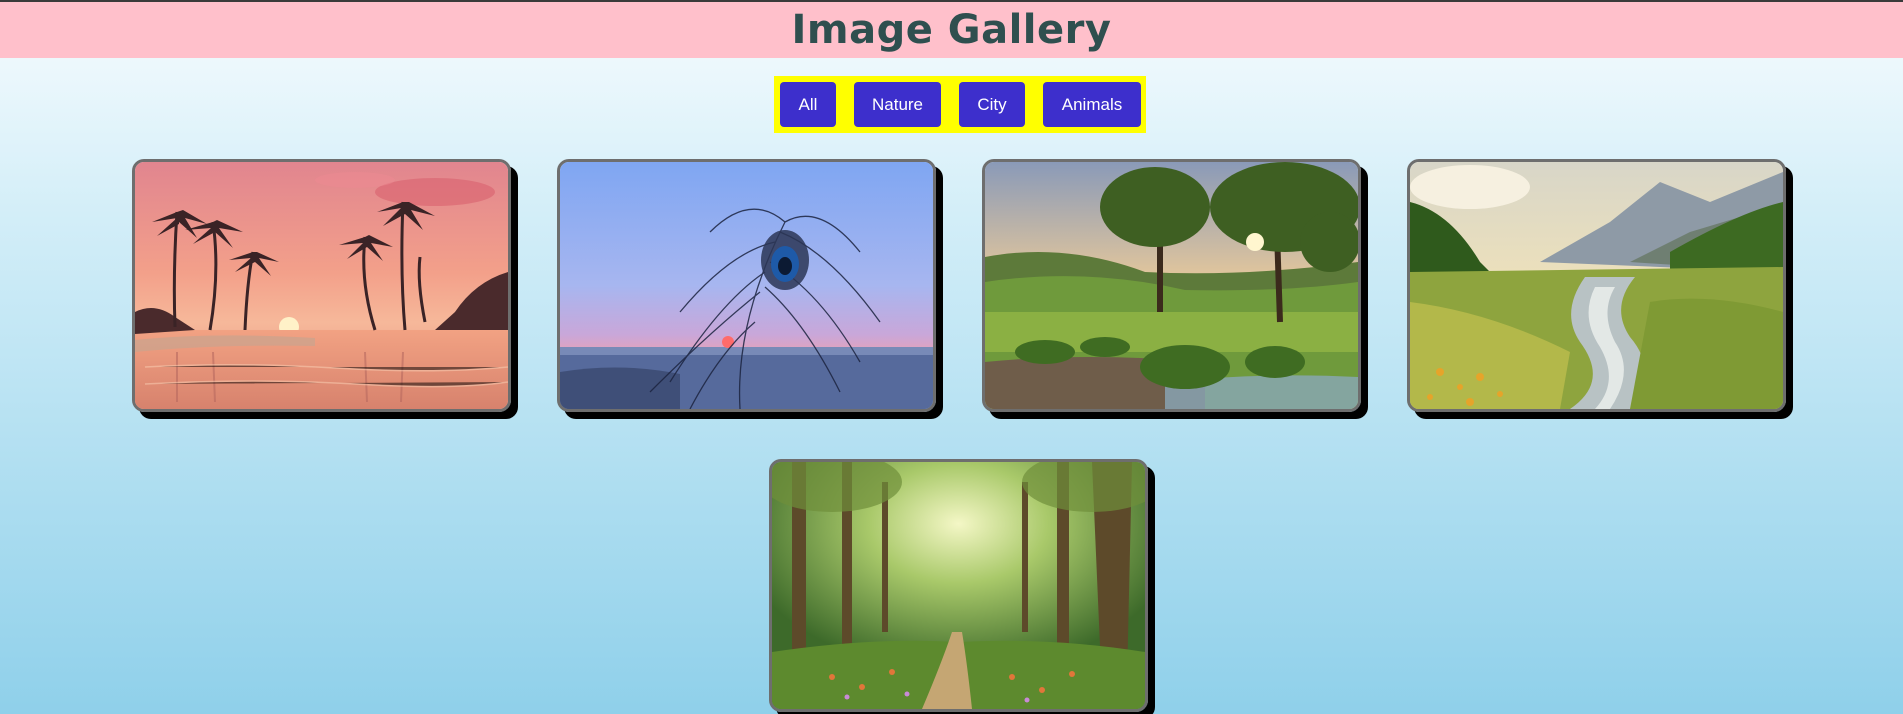 The height and width of the screenshot is (714, 1903). I want to click on page-title: Image Gallery, so click(951, 30).